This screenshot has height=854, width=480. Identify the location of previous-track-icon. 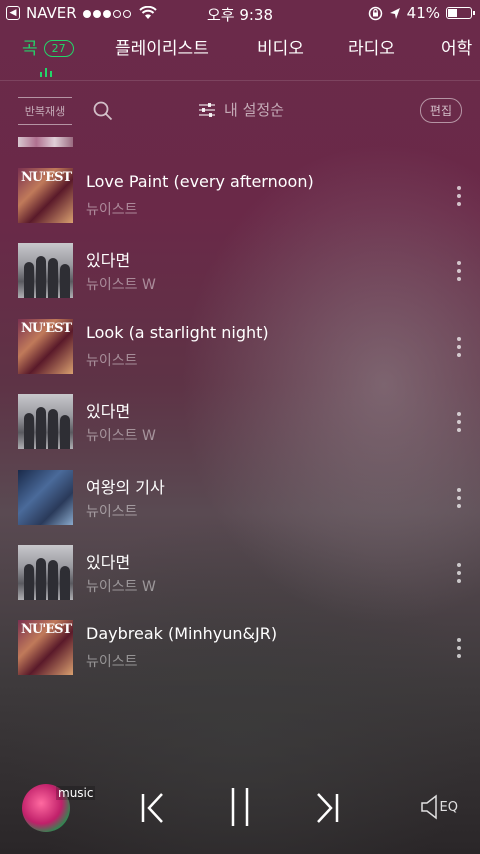
(153, 808).